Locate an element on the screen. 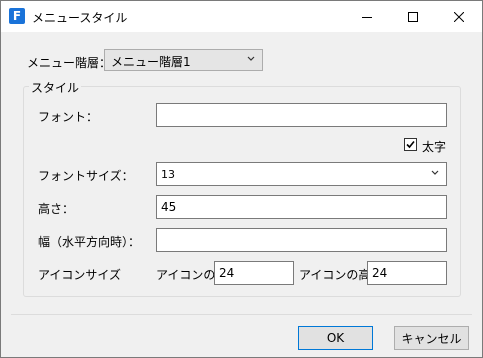 This screenshot has width=483, height=358. maximize-icon is located at coordinates (413, 16).